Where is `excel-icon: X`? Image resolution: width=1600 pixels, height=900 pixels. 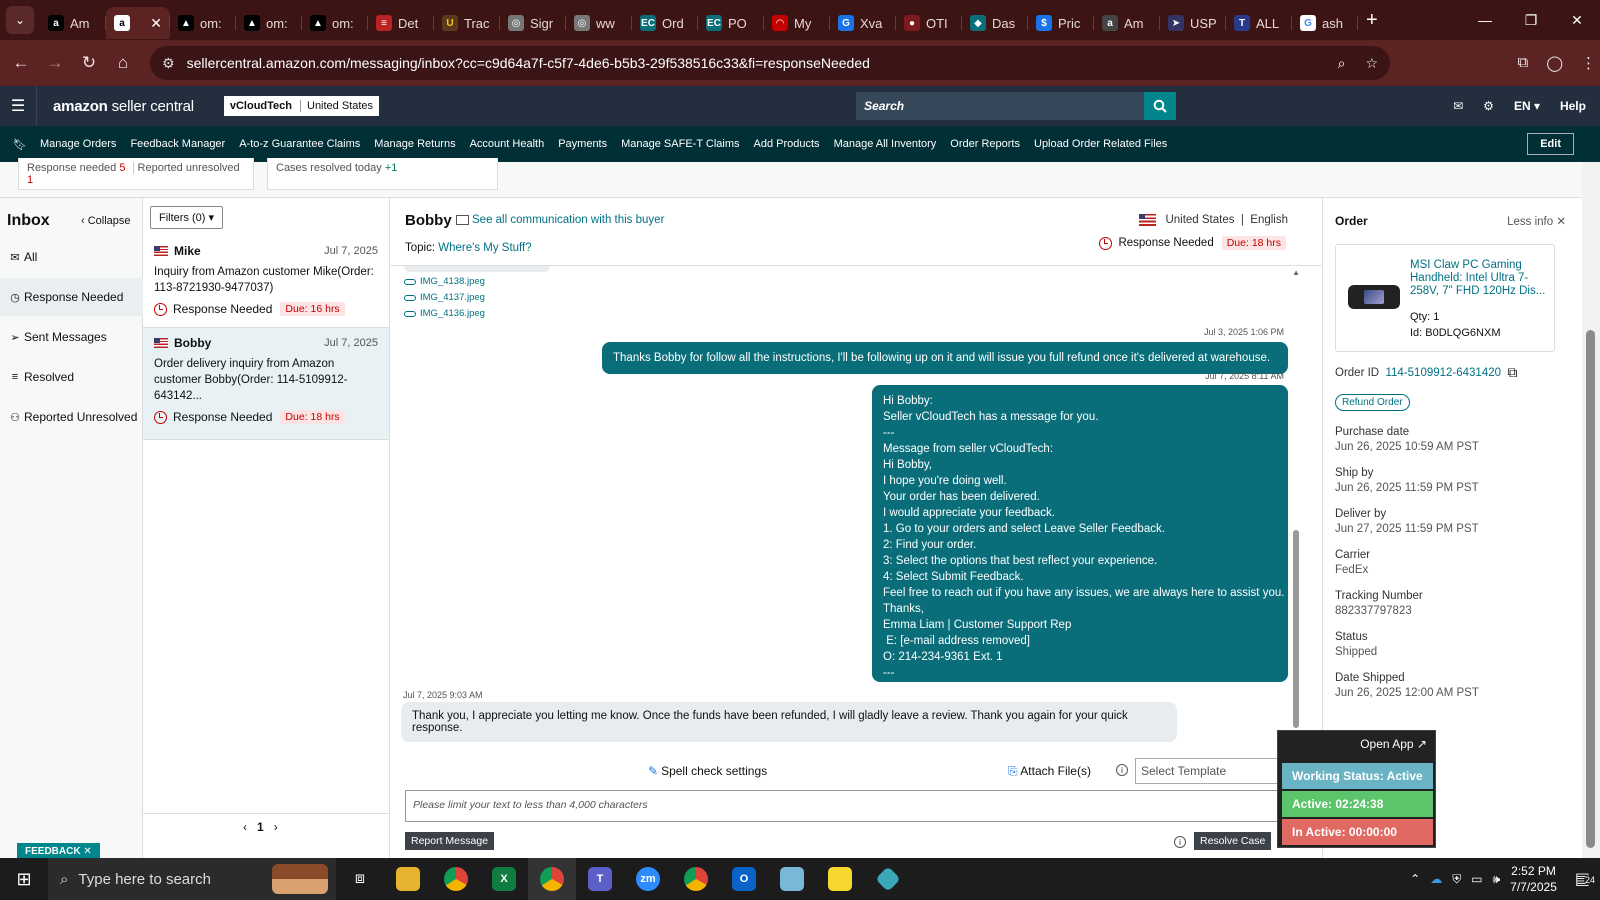
excel-icon: X is located at coordinates (504, 879).